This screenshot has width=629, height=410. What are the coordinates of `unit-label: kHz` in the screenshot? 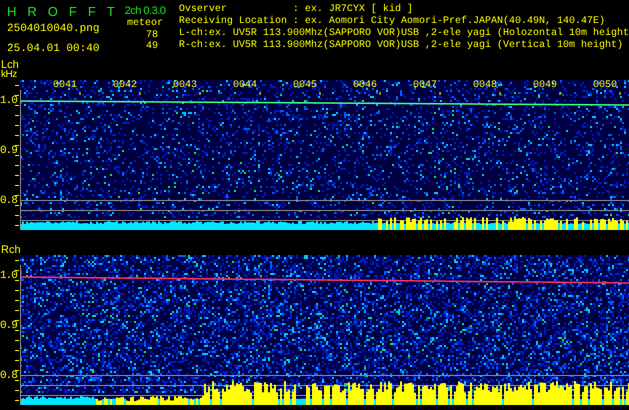 It's located at (9, 75).